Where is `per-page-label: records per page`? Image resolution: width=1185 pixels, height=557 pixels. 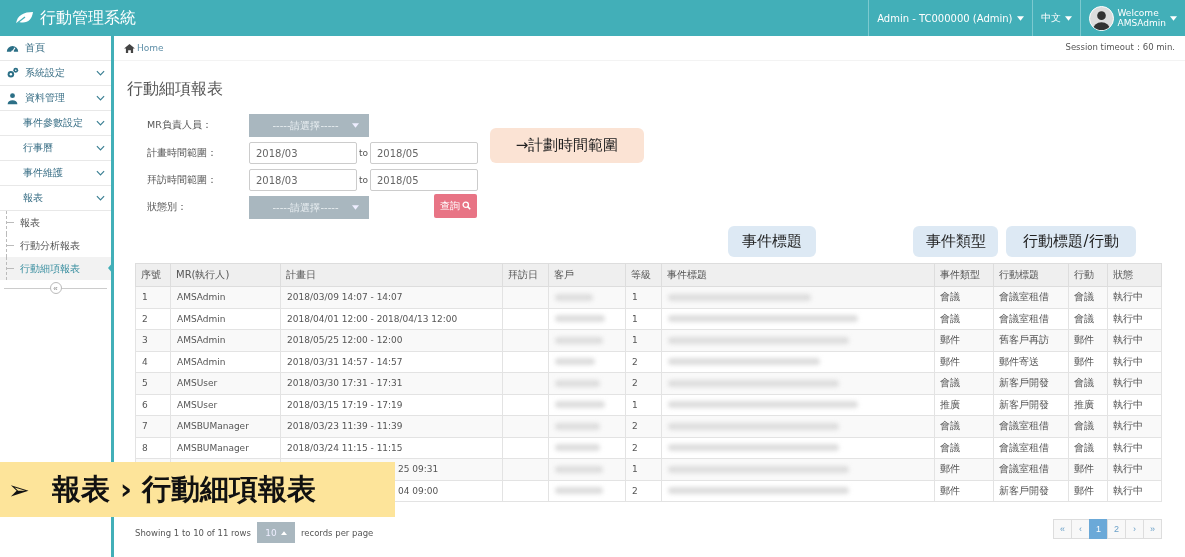
per-page-label: records per page is located at coordinates (337, 532).